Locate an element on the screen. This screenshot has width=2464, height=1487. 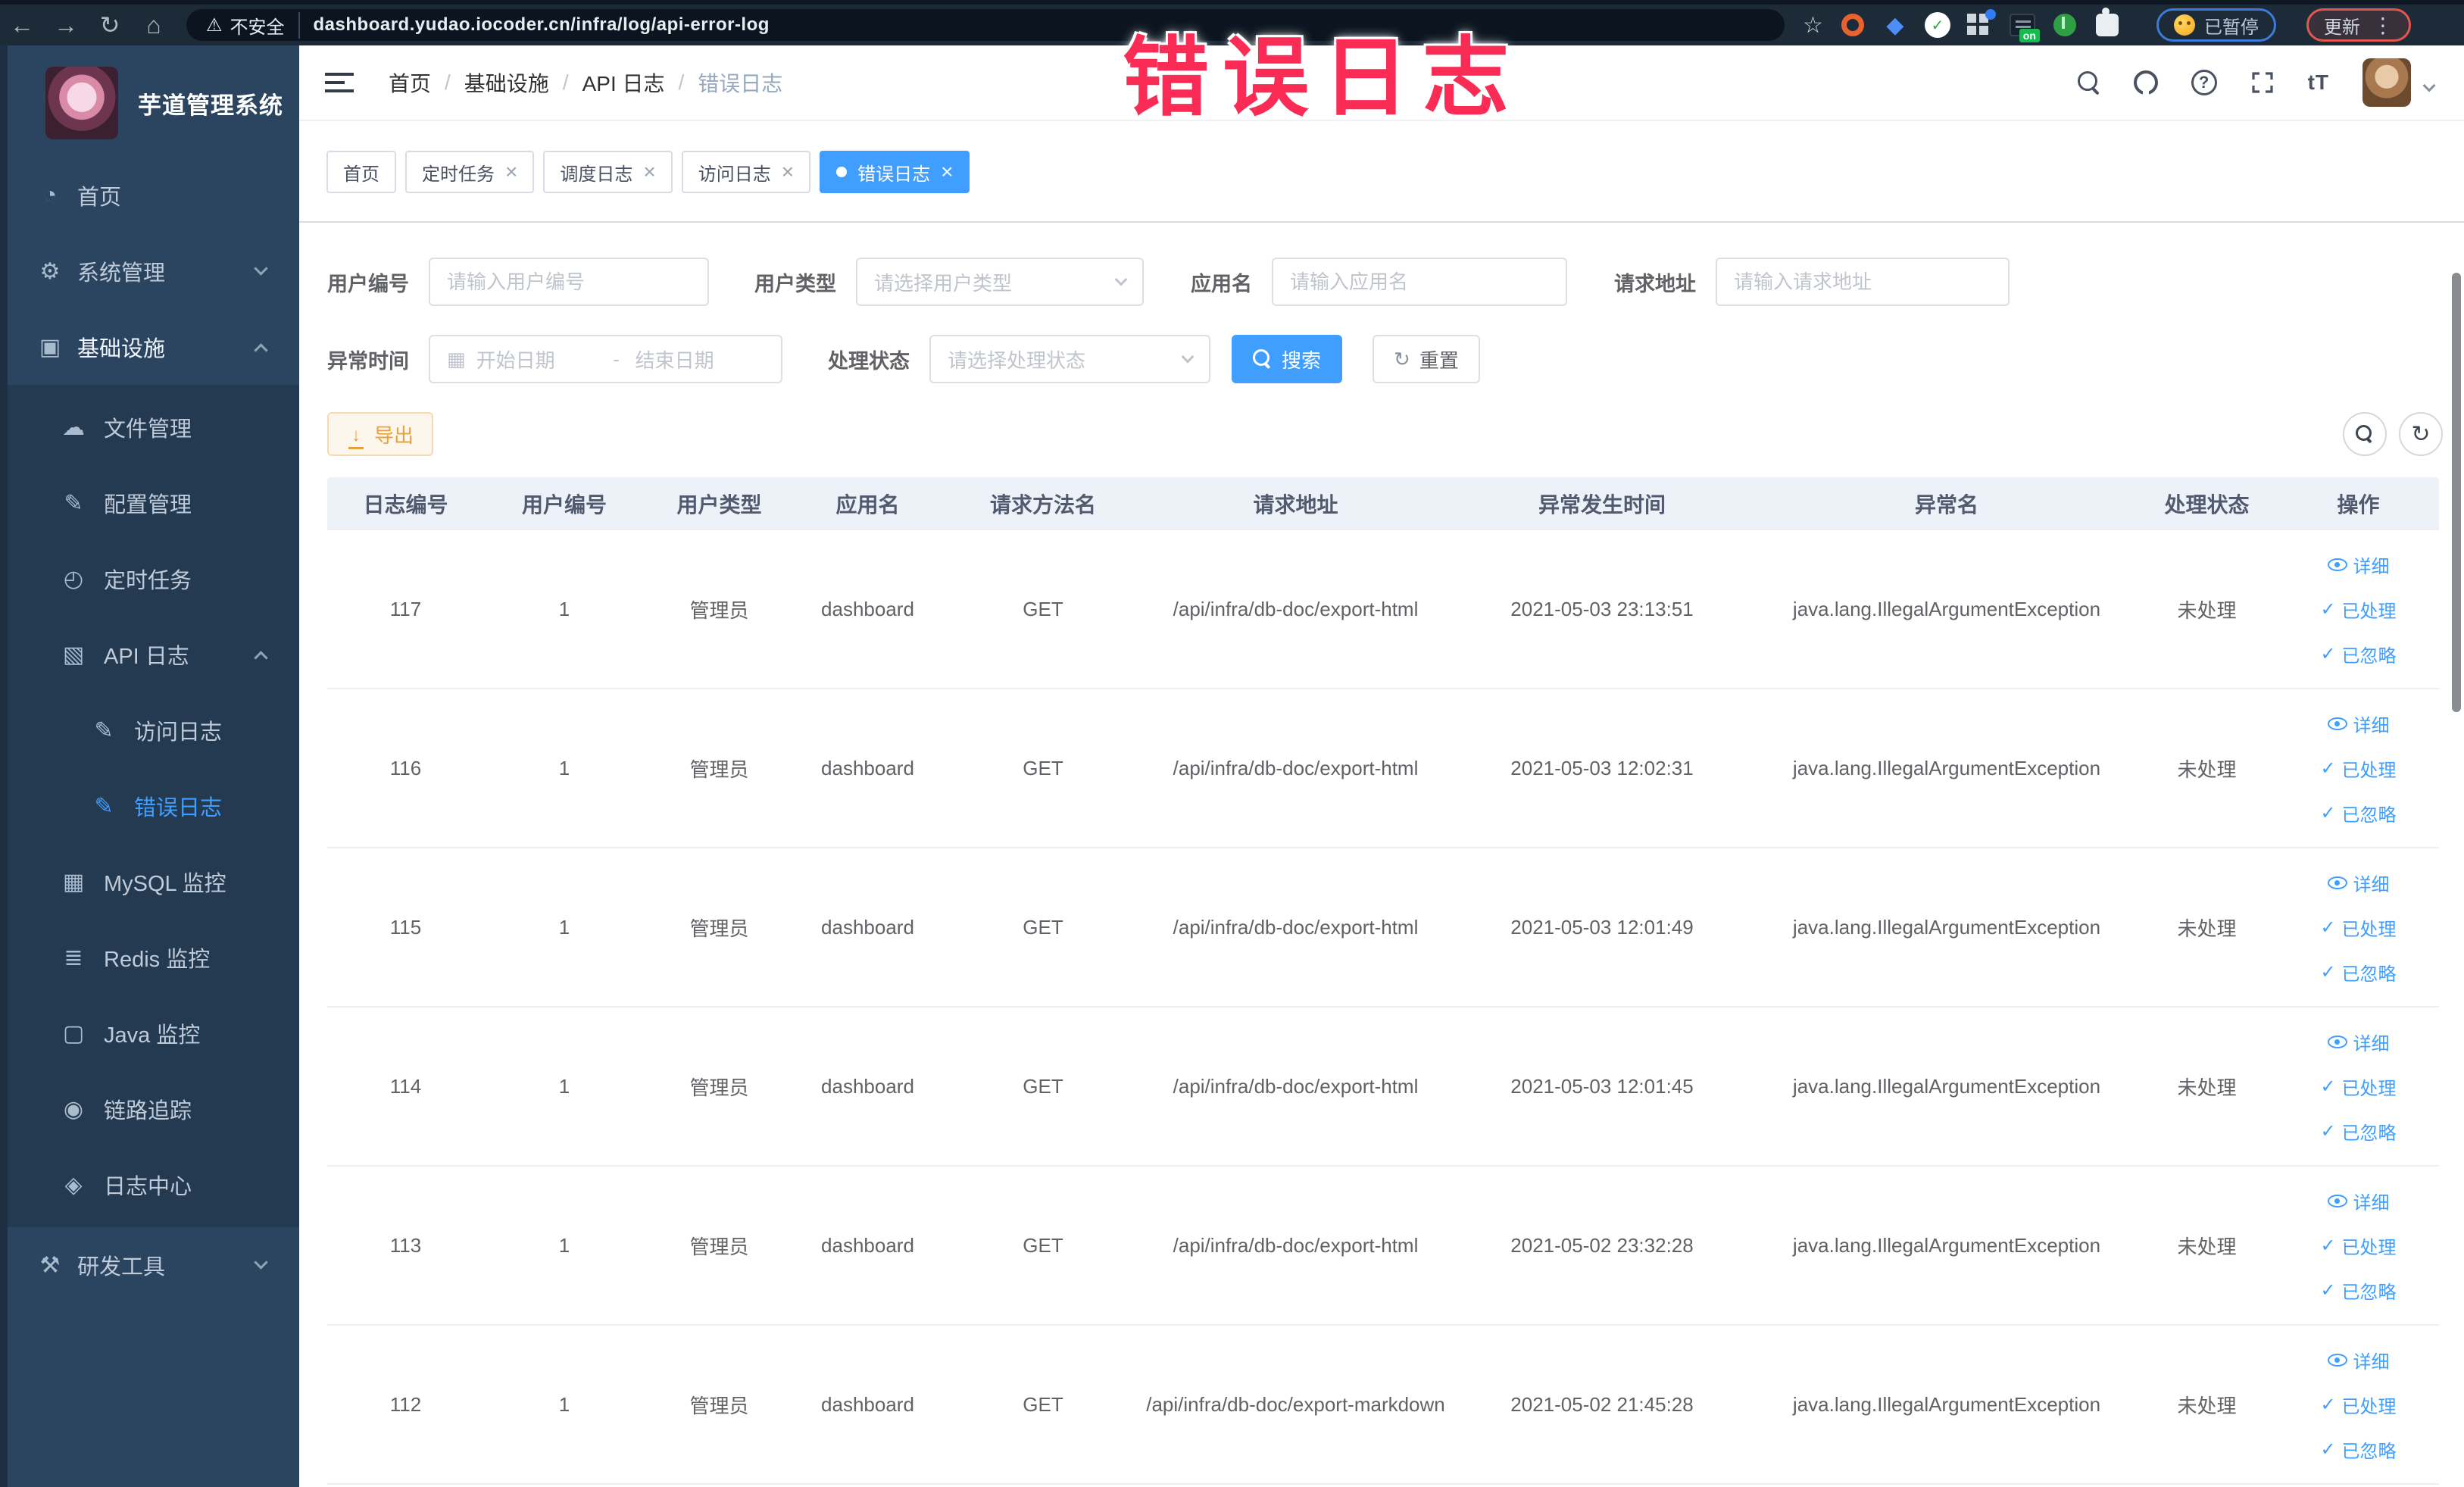
breadcrumb-infrastructure: 基础设施 is located at coordinates (506, 82).